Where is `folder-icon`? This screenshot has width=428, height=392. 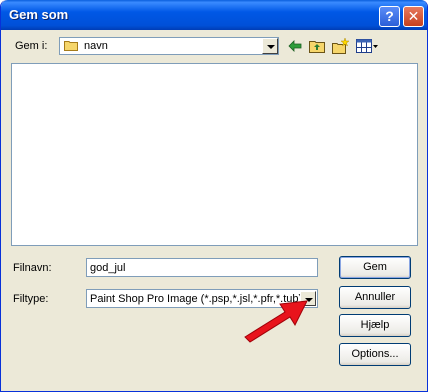
folder-icon is located at coordinates (71, 46).